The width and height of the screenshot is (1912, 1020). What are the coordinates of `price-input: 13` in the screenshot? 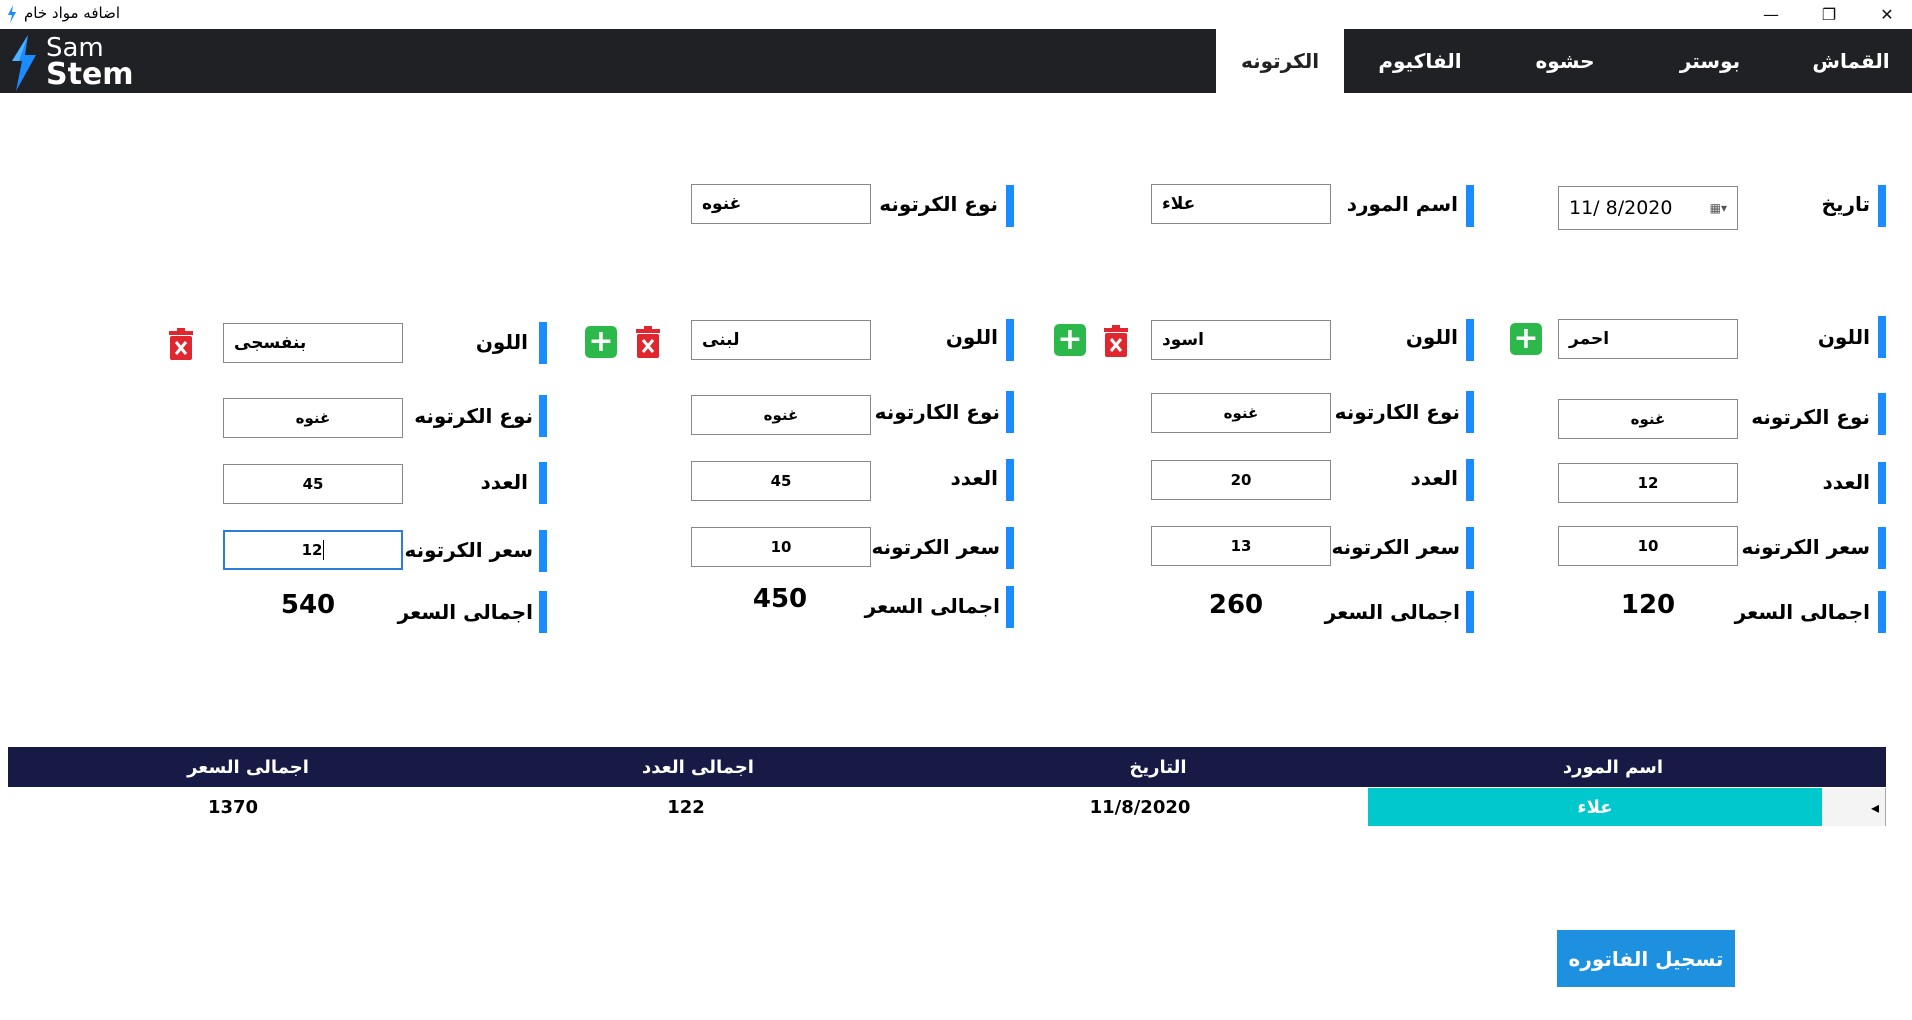 It's located at (1241, 546).